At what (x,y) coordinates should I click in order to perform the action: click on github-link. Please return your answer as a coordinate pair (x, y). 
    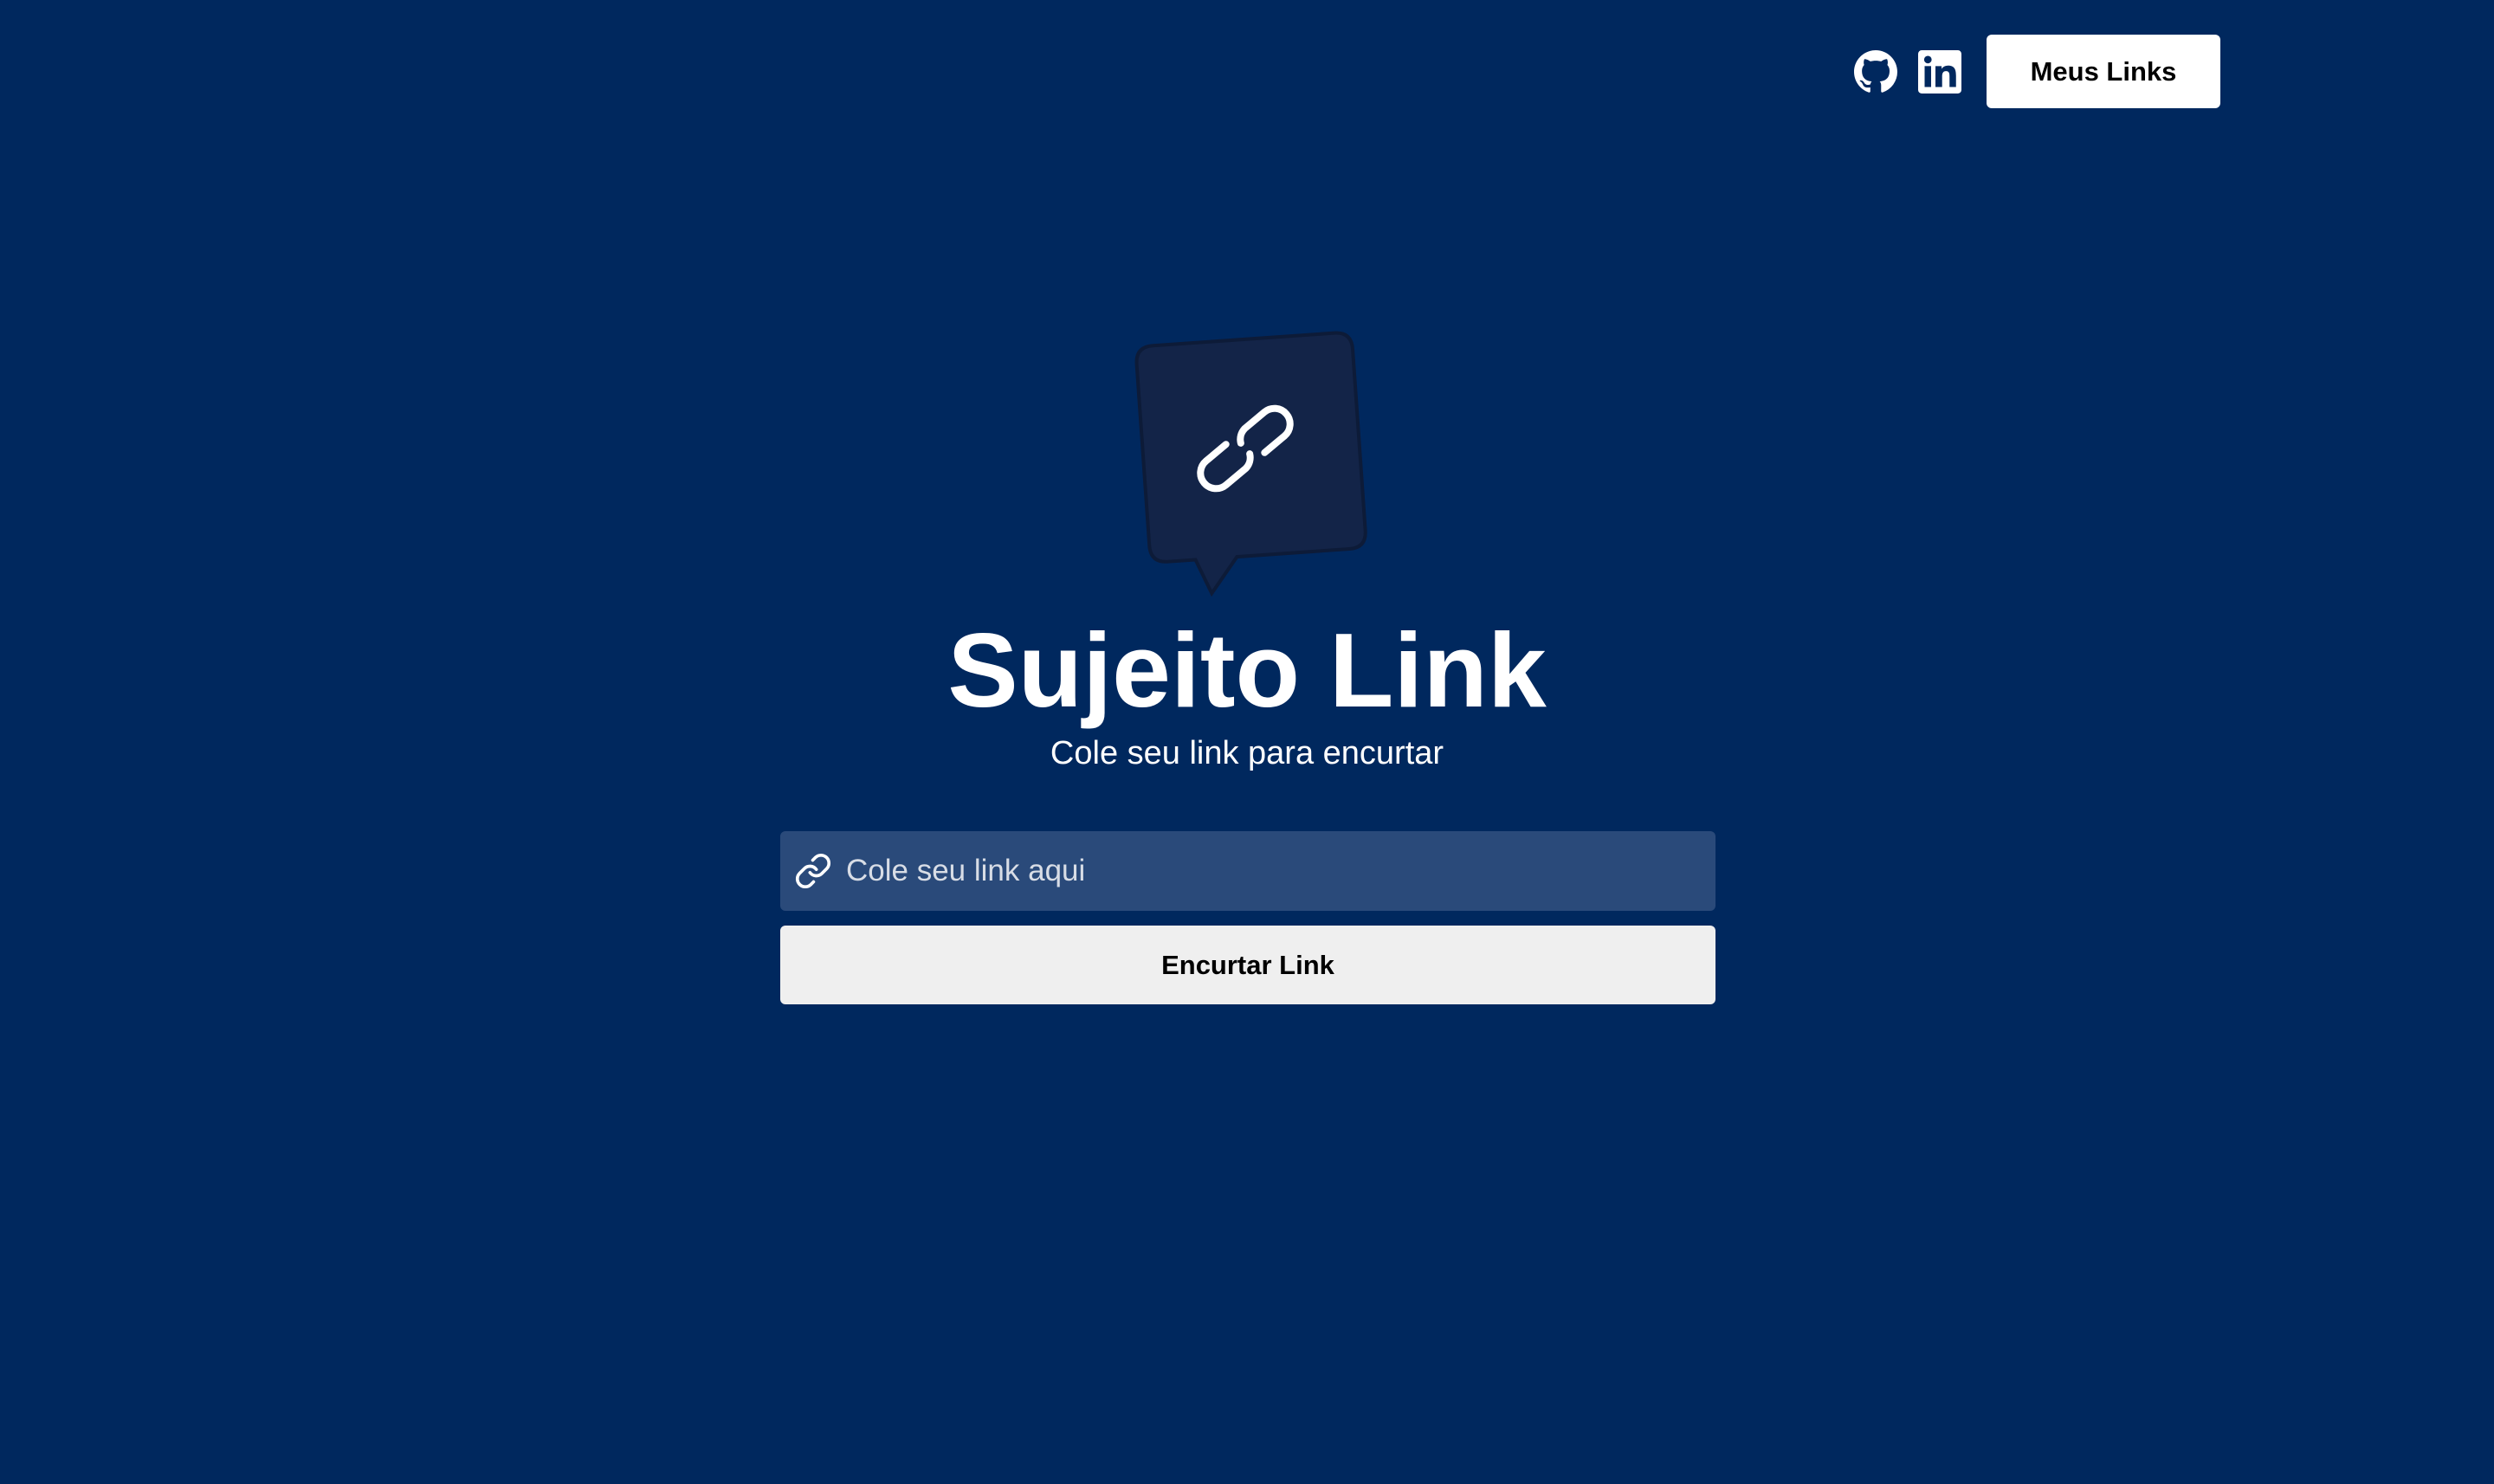
    Looking at the image, I should click on (1875, 71).